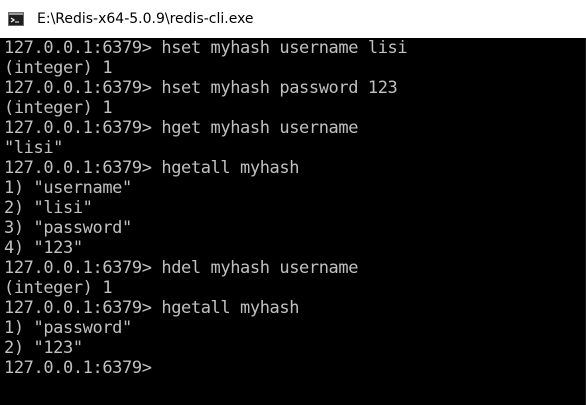 The height and width of the screenshot is (405, 586). What do you see at coordinates (181, 268) in the screenshot?
I see `console-line: 127.0.0.1:6379> hdel myhash username` at bounding box center [181, 268].